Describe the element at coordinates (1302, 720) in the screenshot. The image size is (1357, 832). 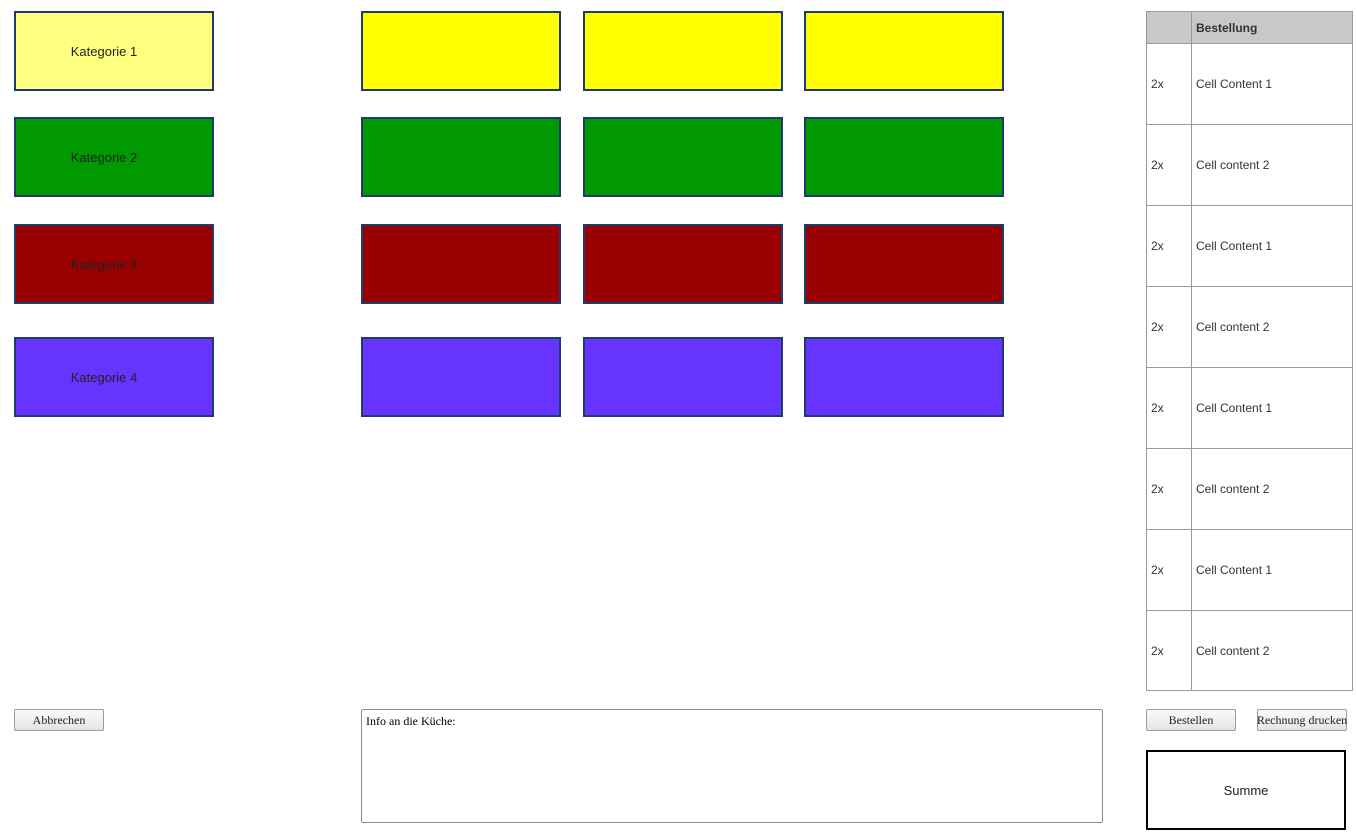
I see `print-bill-button: Rechnung drucken` at that location.